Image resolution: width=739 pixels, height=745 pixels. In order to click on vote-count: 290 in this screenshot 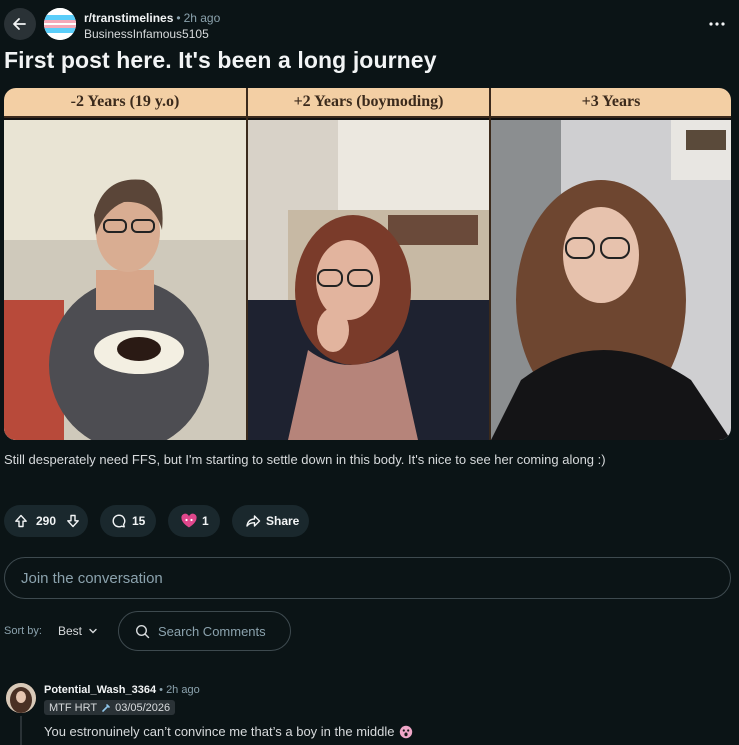, I will do `click(46, 521)`.